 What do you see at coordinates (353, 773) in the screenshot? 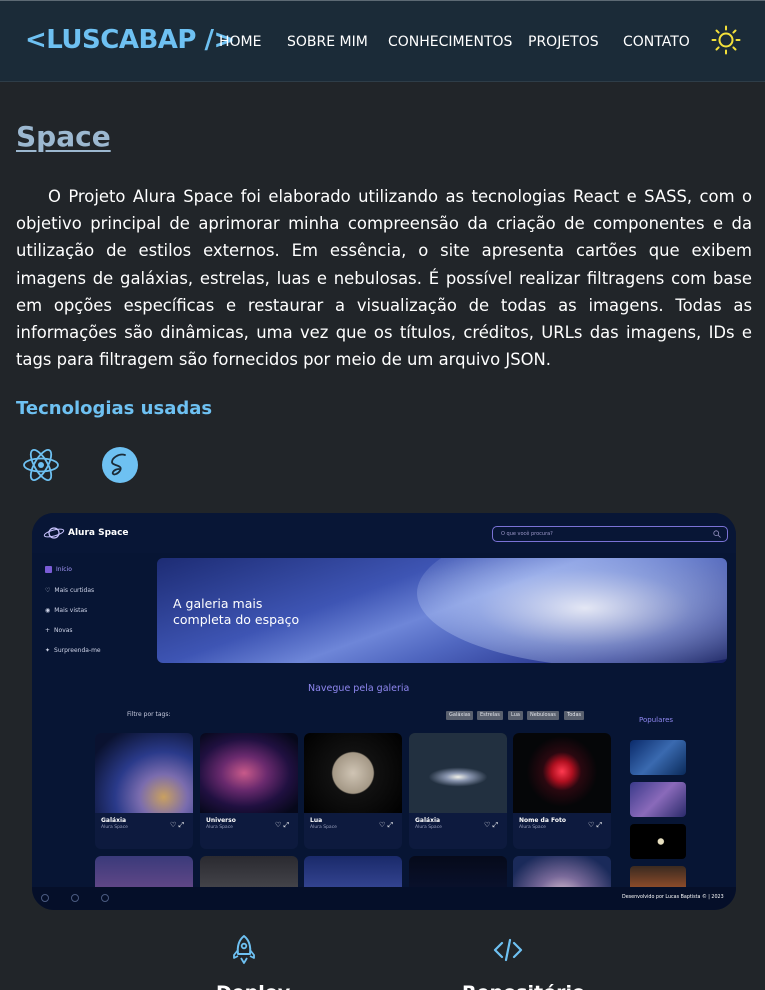
I see `moon-image` at bounding box center [353, 773].